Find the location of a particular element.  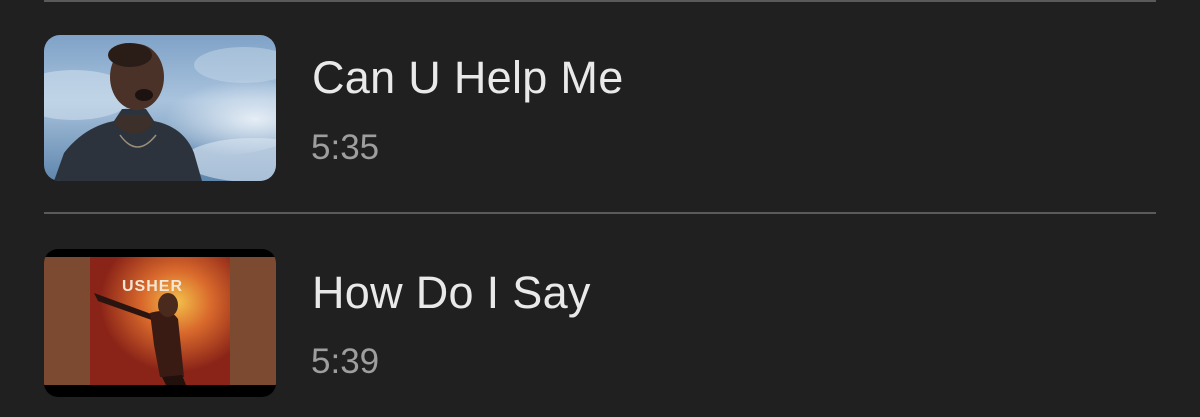

track-title: How Do I Say is located at coordinates (451, 292).